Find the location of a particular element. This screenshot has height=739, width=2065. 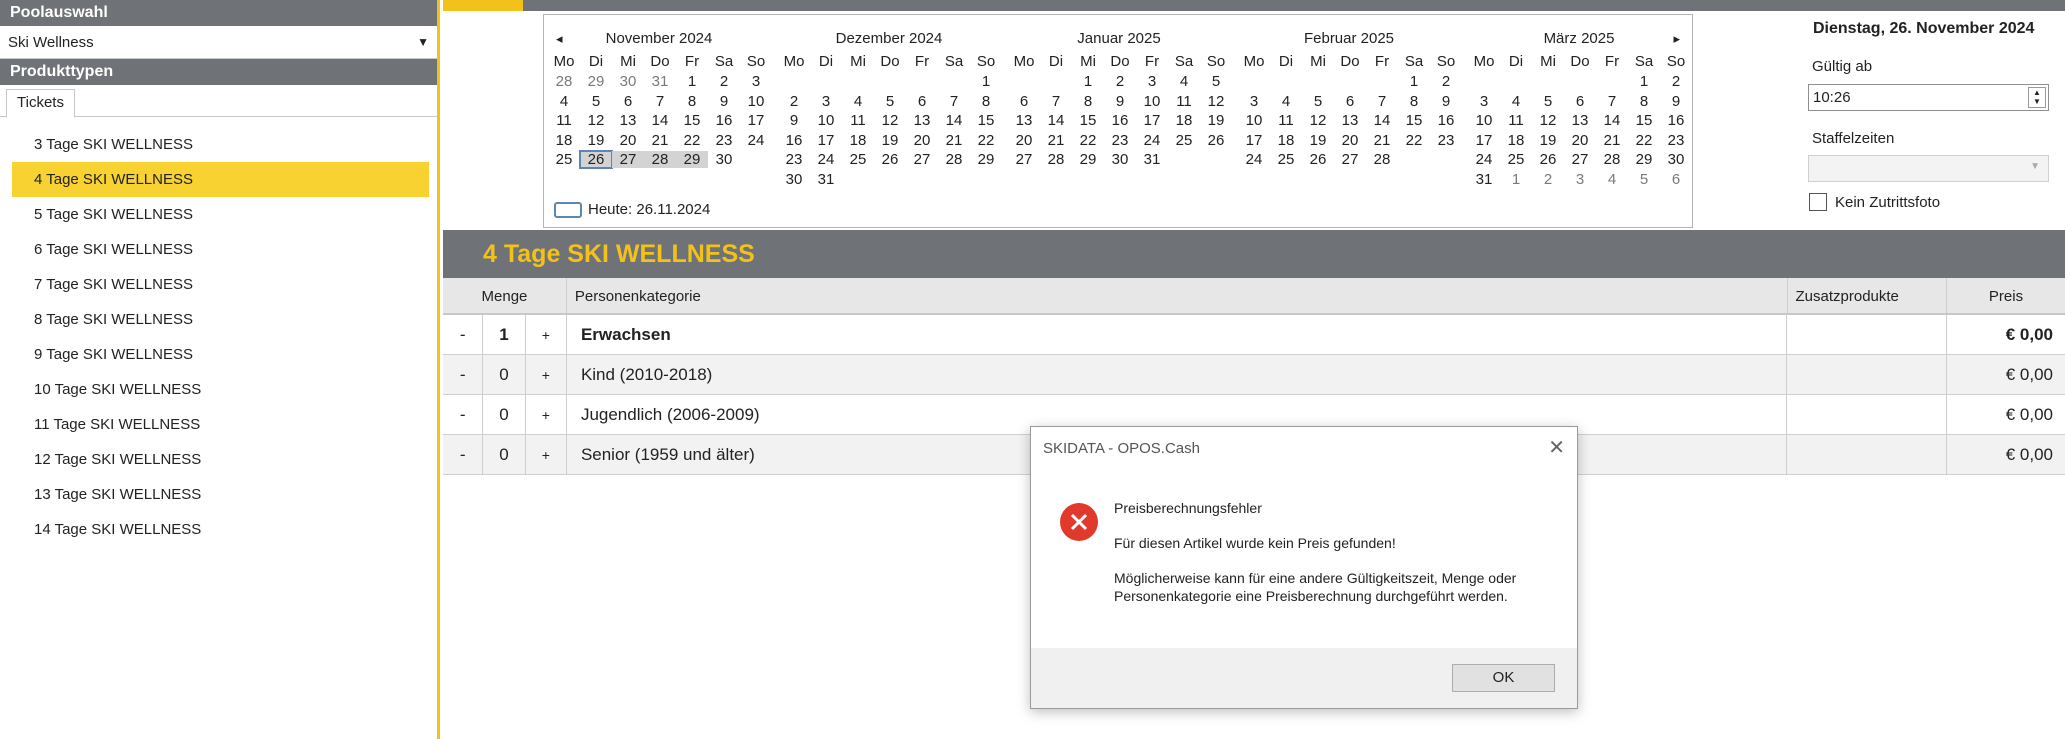

calendar-day: 18 is located at coordinates (1184, 120).